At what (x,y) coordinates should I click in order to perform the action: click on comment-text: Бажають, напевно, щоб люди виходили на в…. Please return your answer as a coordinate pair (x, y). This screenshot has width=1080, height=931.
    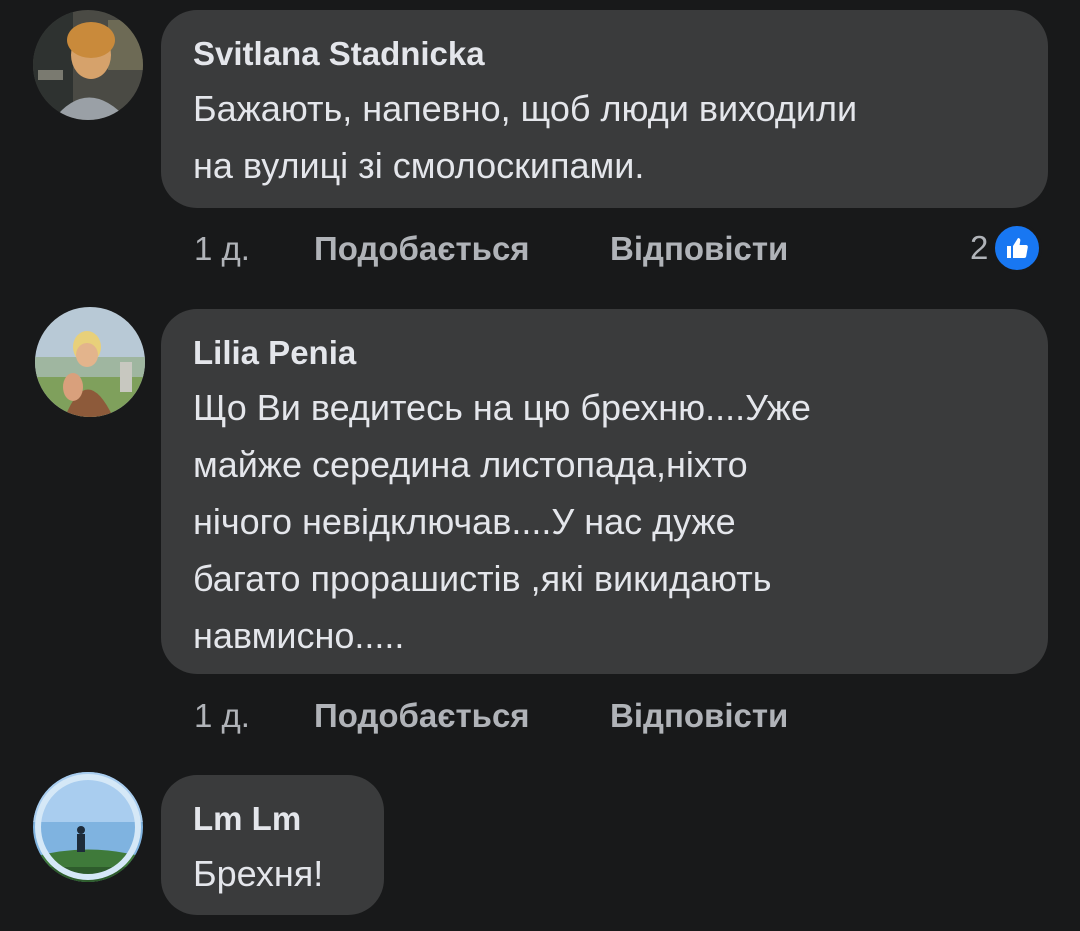
    Looking at the image, I should click on (525, 137).